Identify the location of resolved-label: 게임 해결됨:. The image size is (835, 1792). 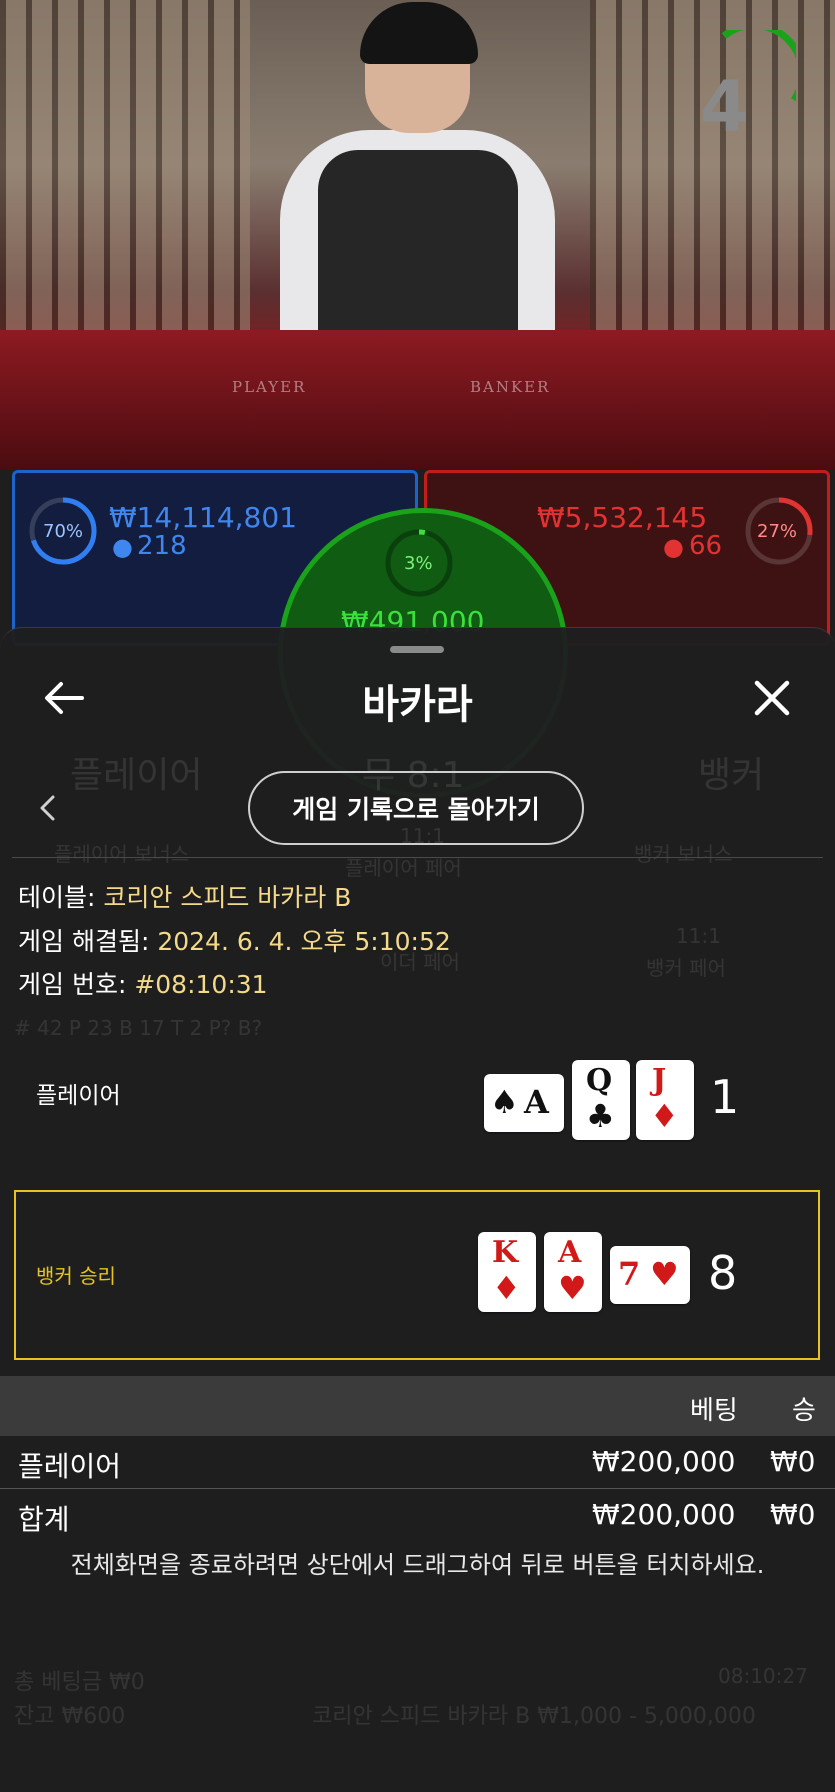
(84, 941).